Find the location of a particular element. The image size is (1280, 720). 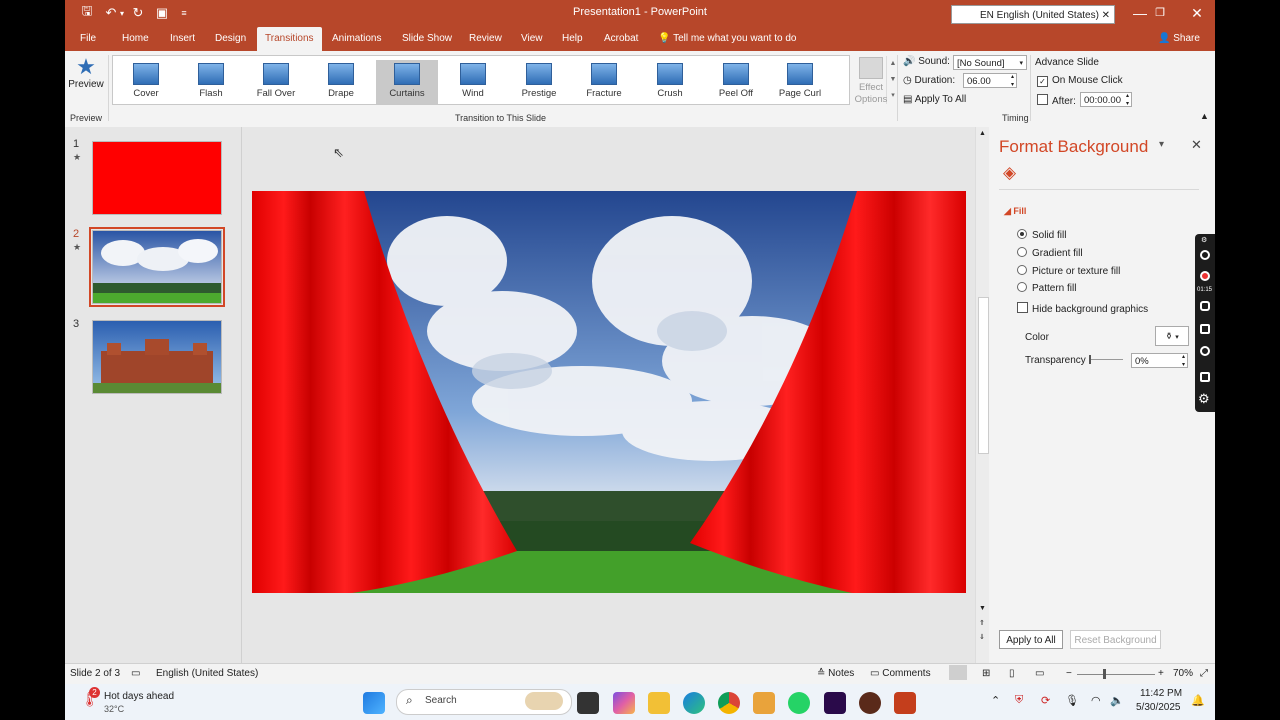

duration-input: 06.00 ▴ ▾ is located at coordinates (990, 80).